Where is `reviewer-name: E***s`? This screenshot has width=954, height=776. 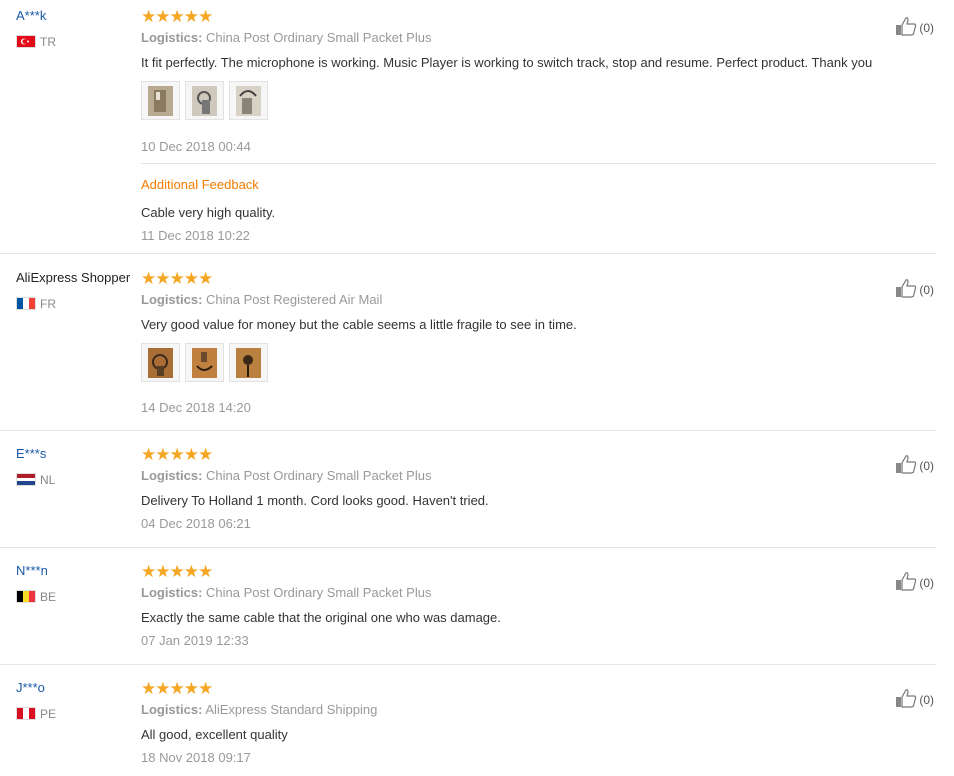 reviewer-name: E***s is located at coordinates (31, 453).